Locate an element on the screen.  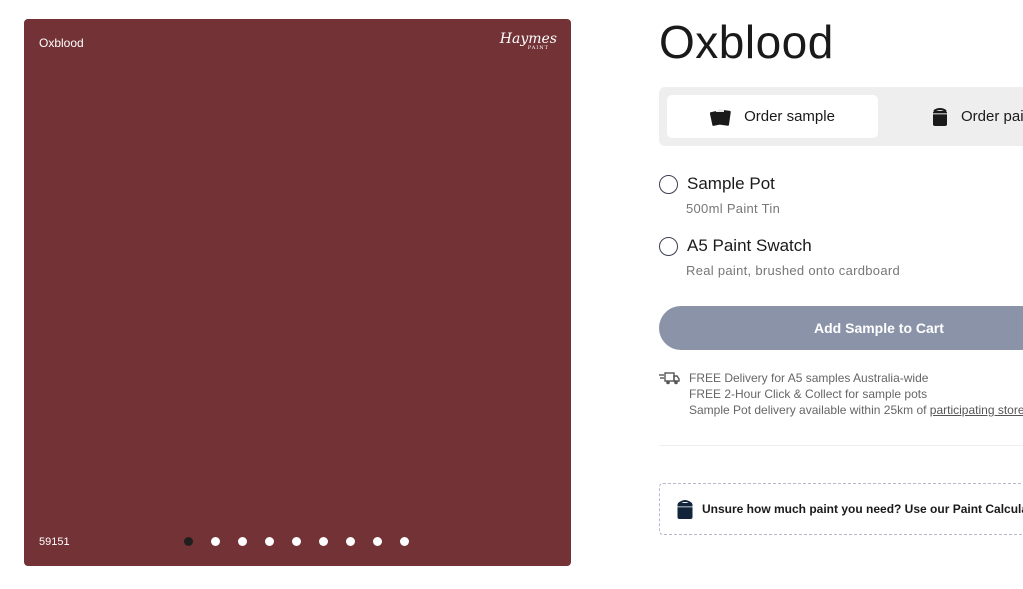
page-title: Oxblood is located at coordinates (746, 42).